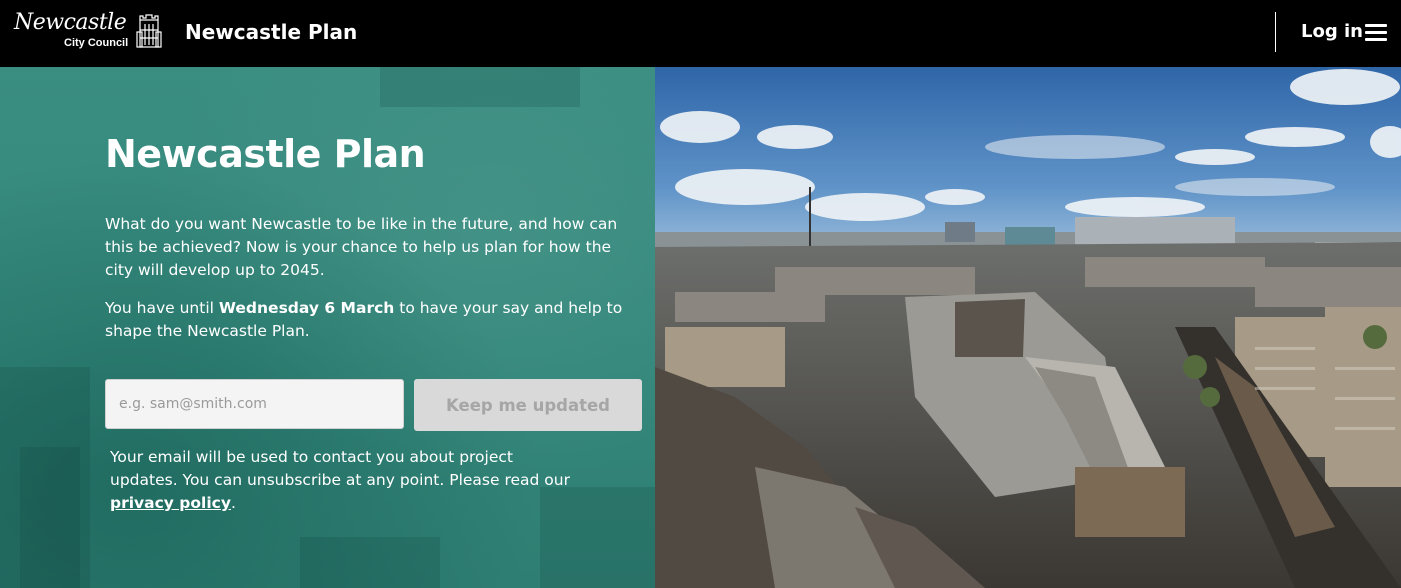  What do you see at coordinates (162, 308) in the screenshot?
I see `deadline-prefix: You have until` at bounding box center [162, 308].